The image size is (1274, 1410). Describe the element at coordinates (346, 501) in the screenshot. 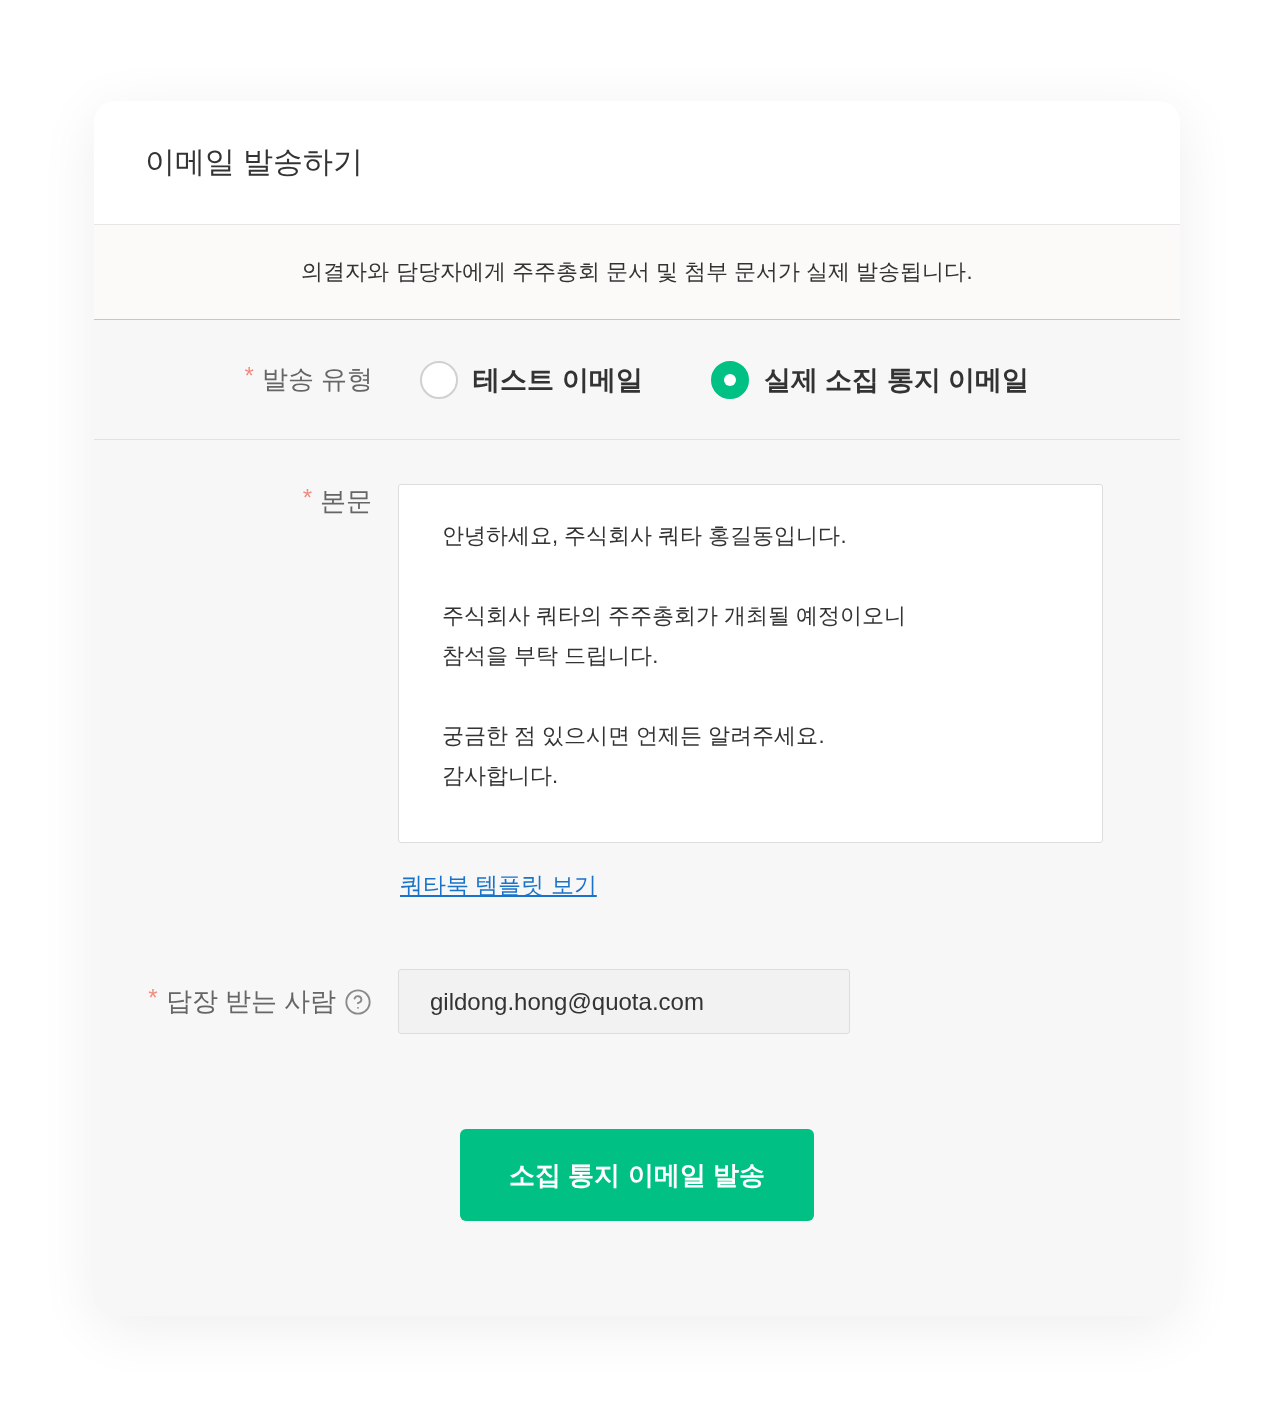

I see `field-label: 본문` at that location.